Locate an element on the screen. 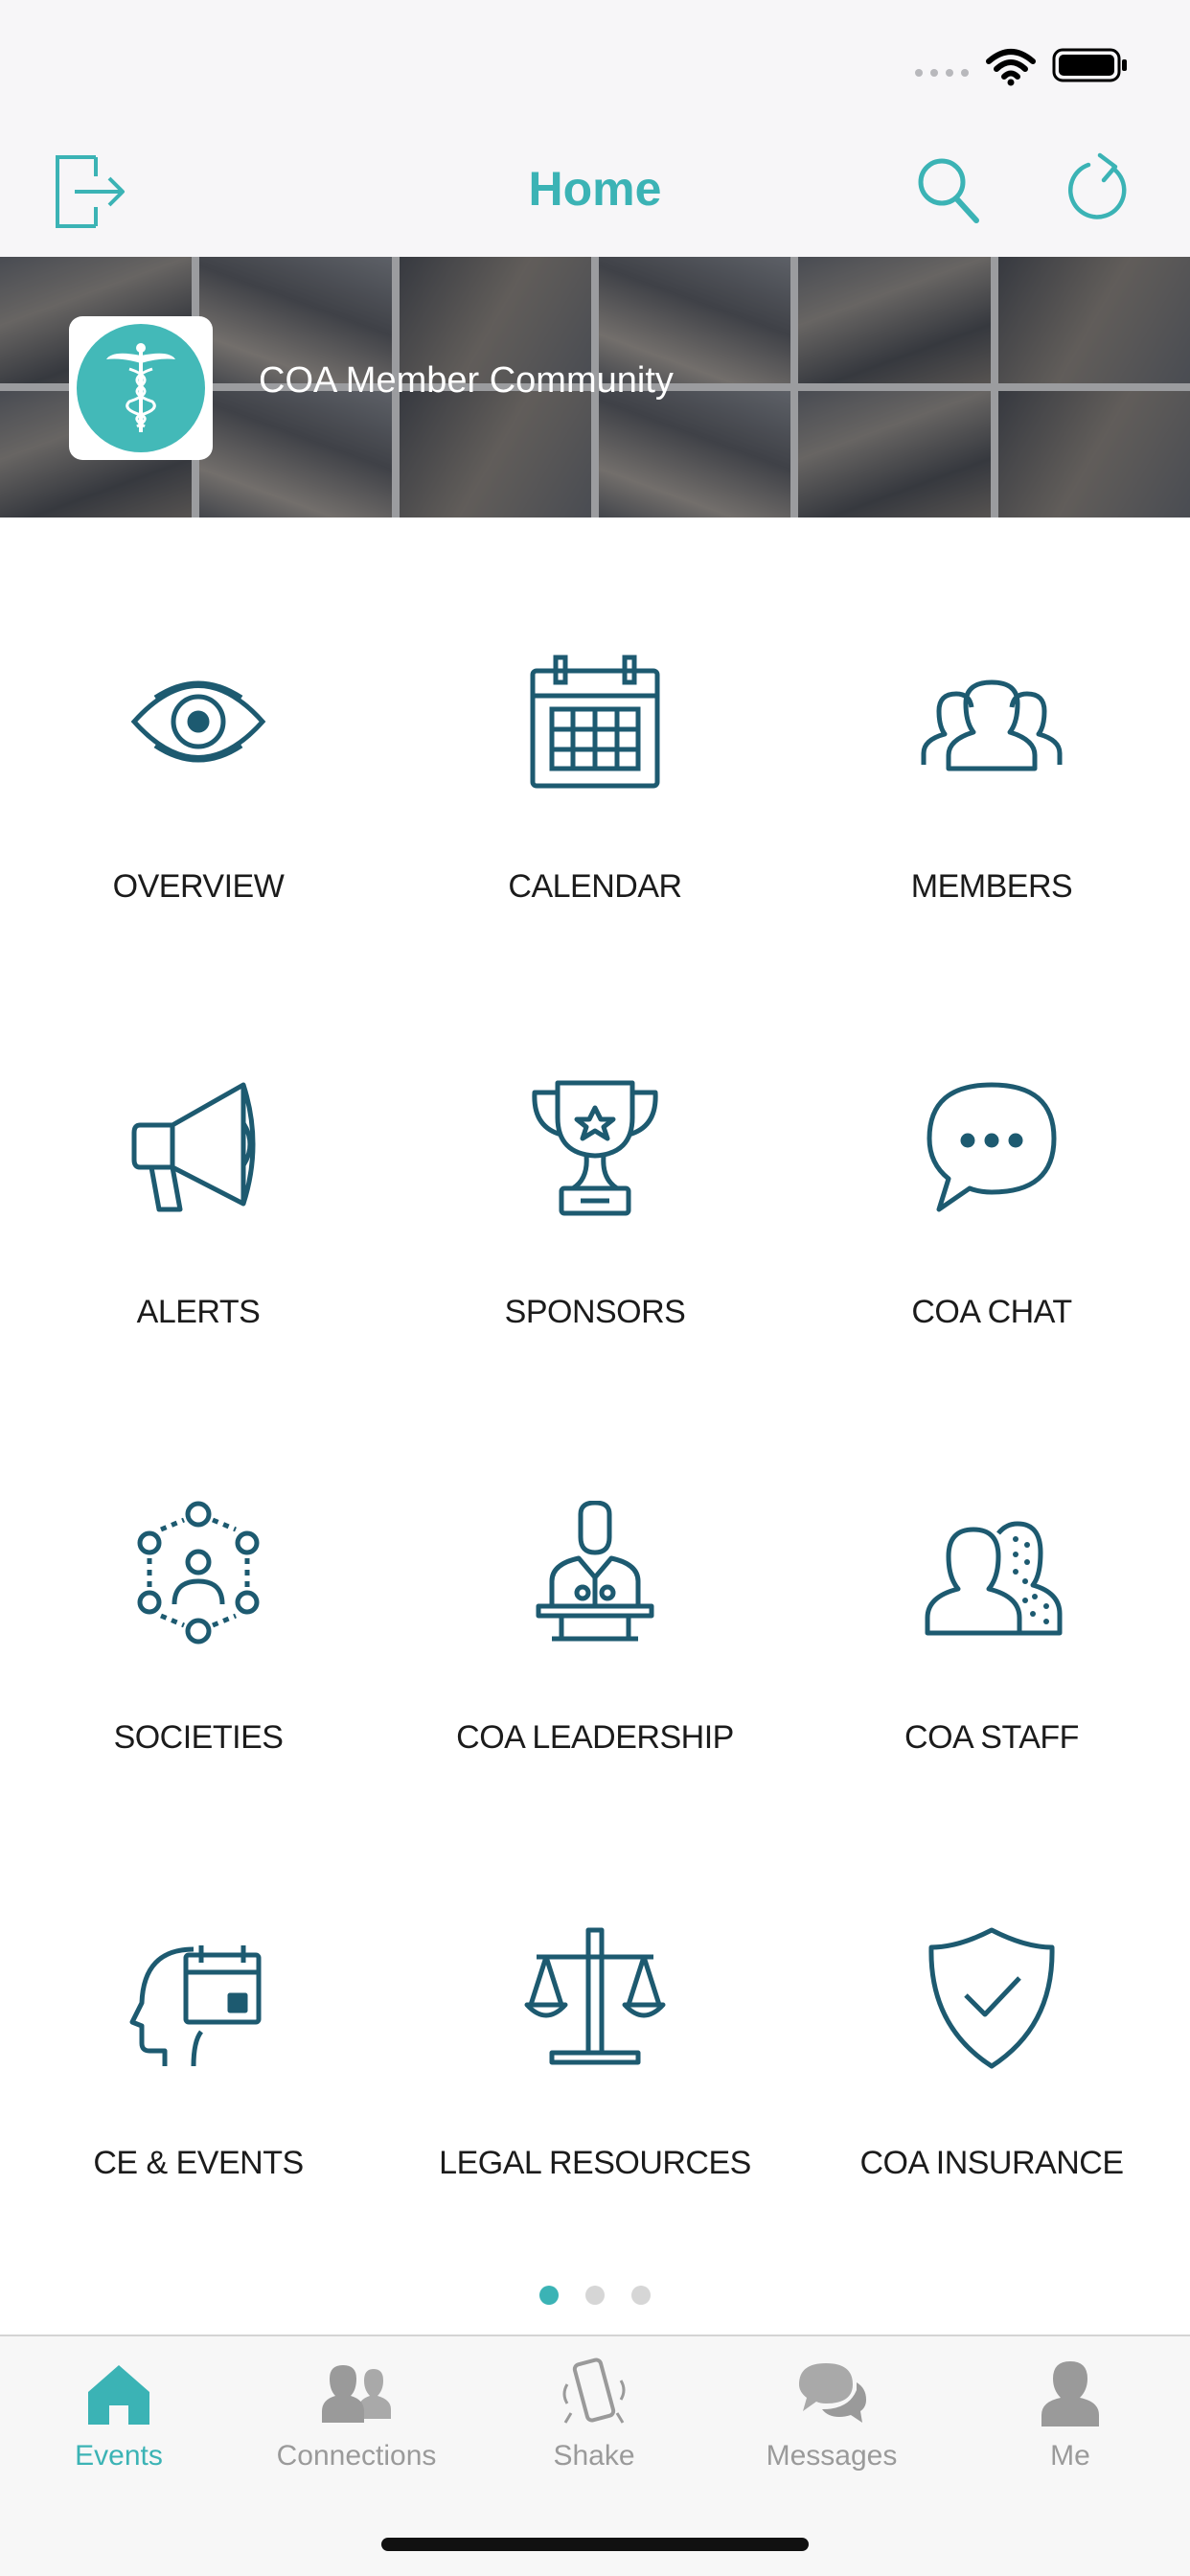 The width and height of the screenshot is (1190, 2576). tile-label: OVERVIEW is located at coordinates (199, 886).